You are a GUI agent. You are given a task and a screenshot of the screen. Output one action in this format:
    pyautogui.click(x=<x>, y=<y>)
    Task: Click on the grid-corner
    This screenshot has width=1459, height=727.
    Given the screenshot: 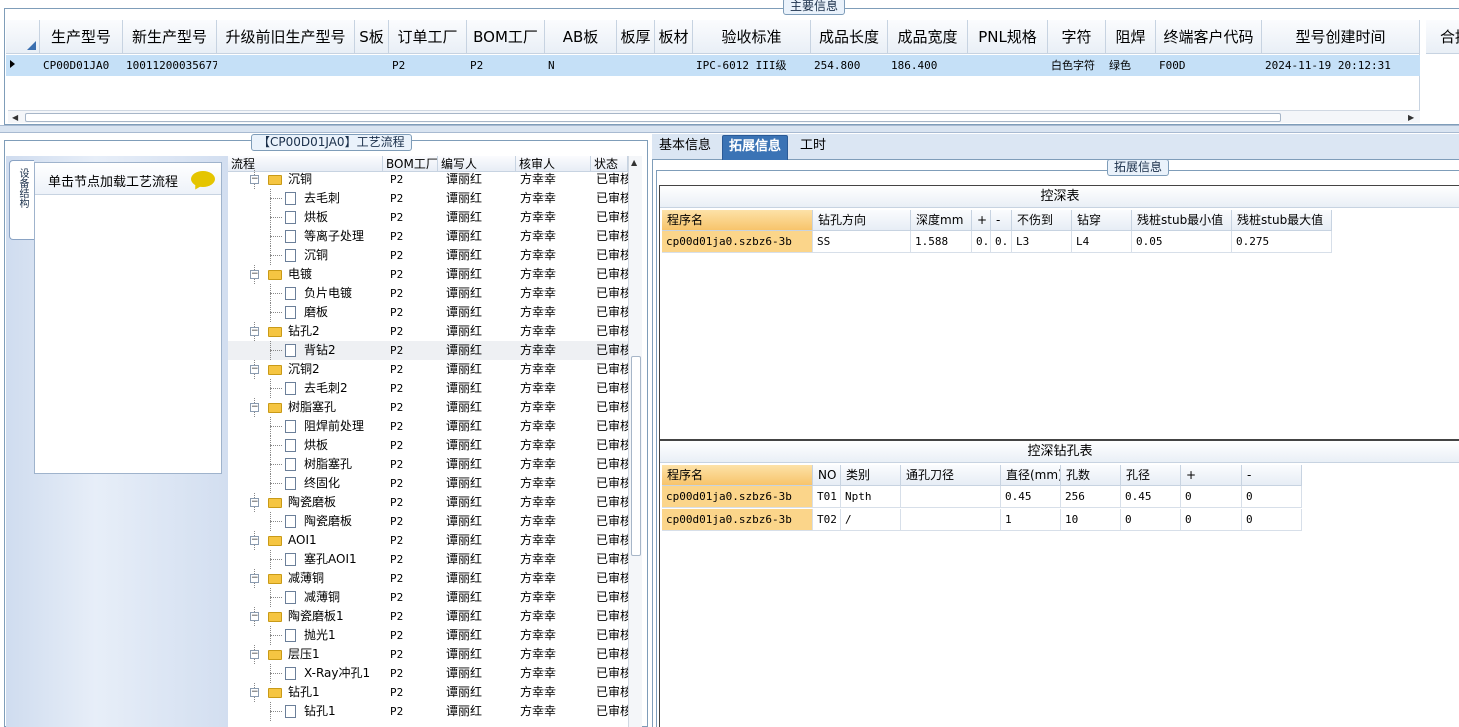 What is the action you would take?
    pyautogui.click(x=23, y=37)
    